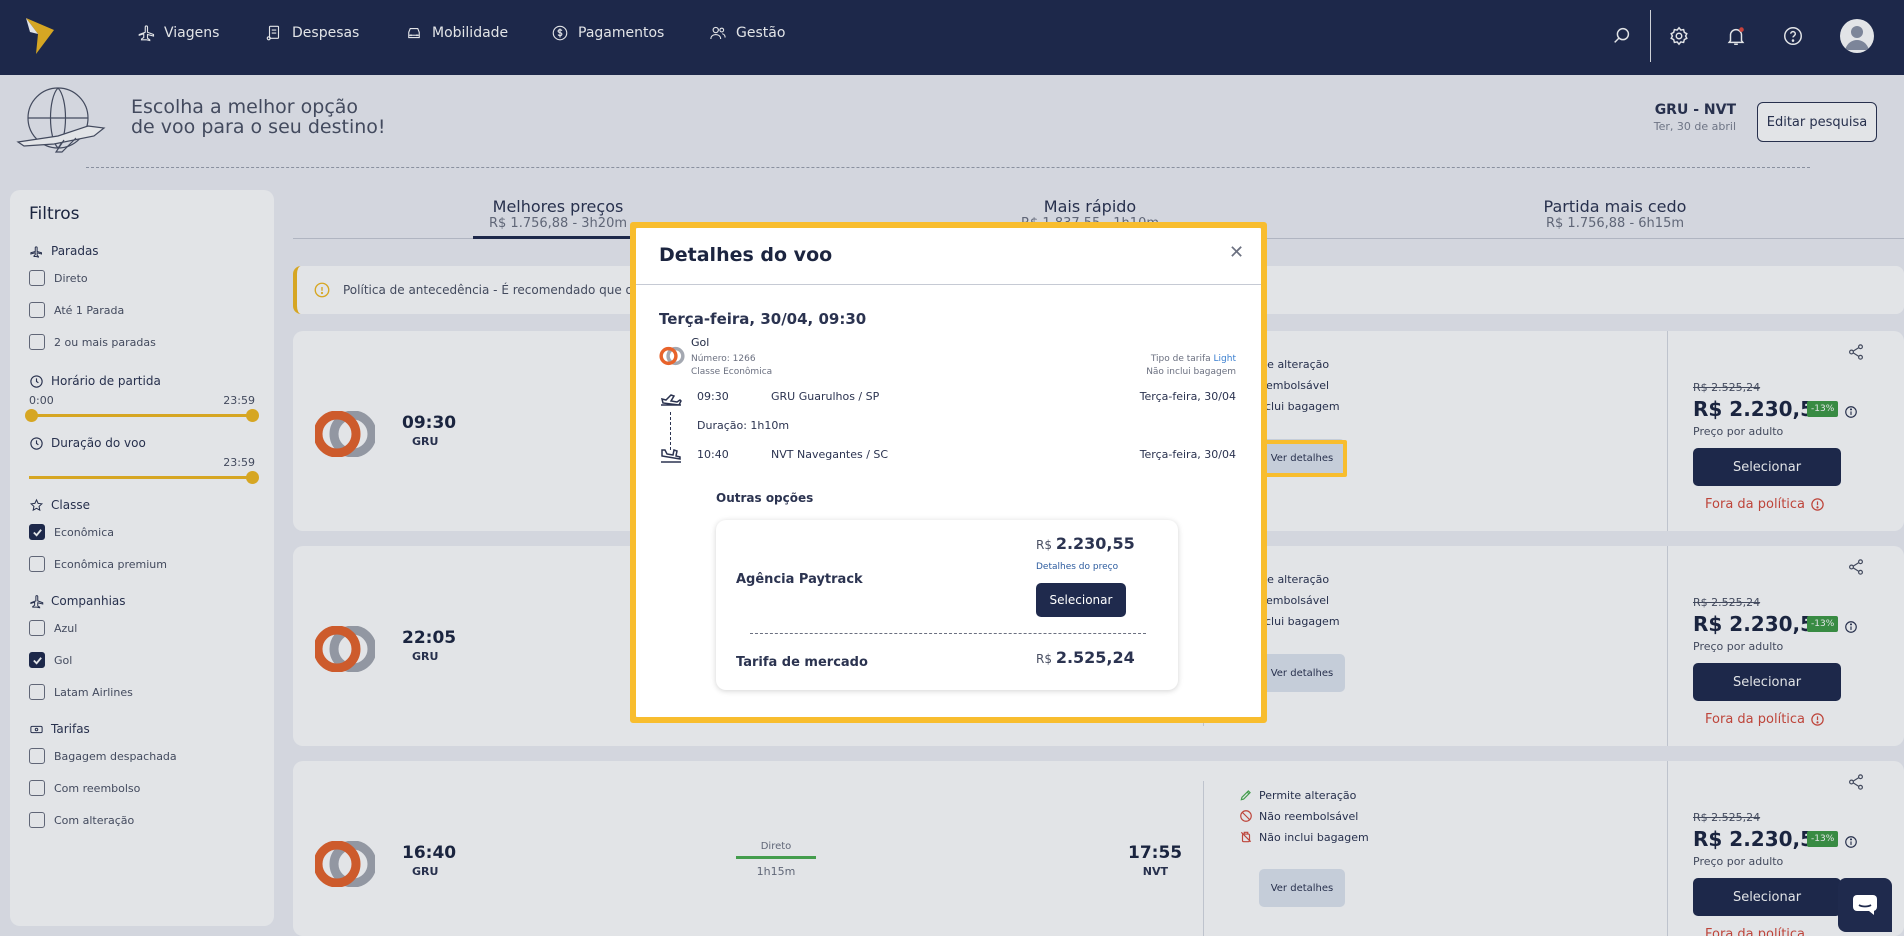 The image size is (1904, 936). Describe the element at coordinates (700, 342) in the screenshot. I see `airline-name: Gol` at that location.